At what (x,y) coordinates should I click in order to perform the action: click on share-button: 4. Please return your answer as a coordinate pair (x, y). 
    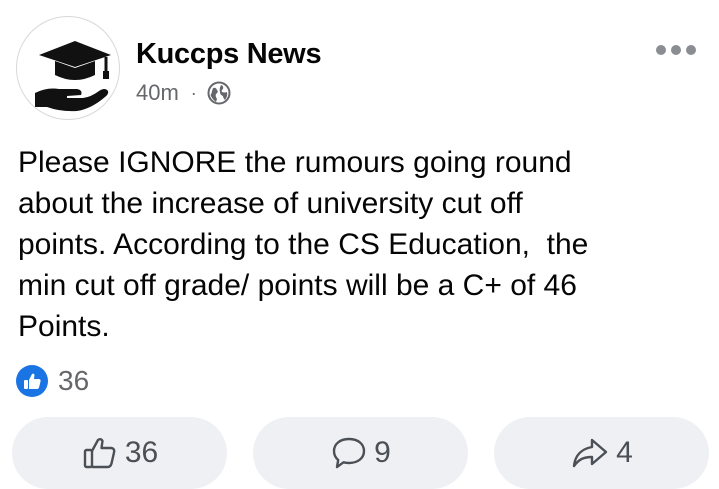
    Looking at the image, I should click on (601, 453).